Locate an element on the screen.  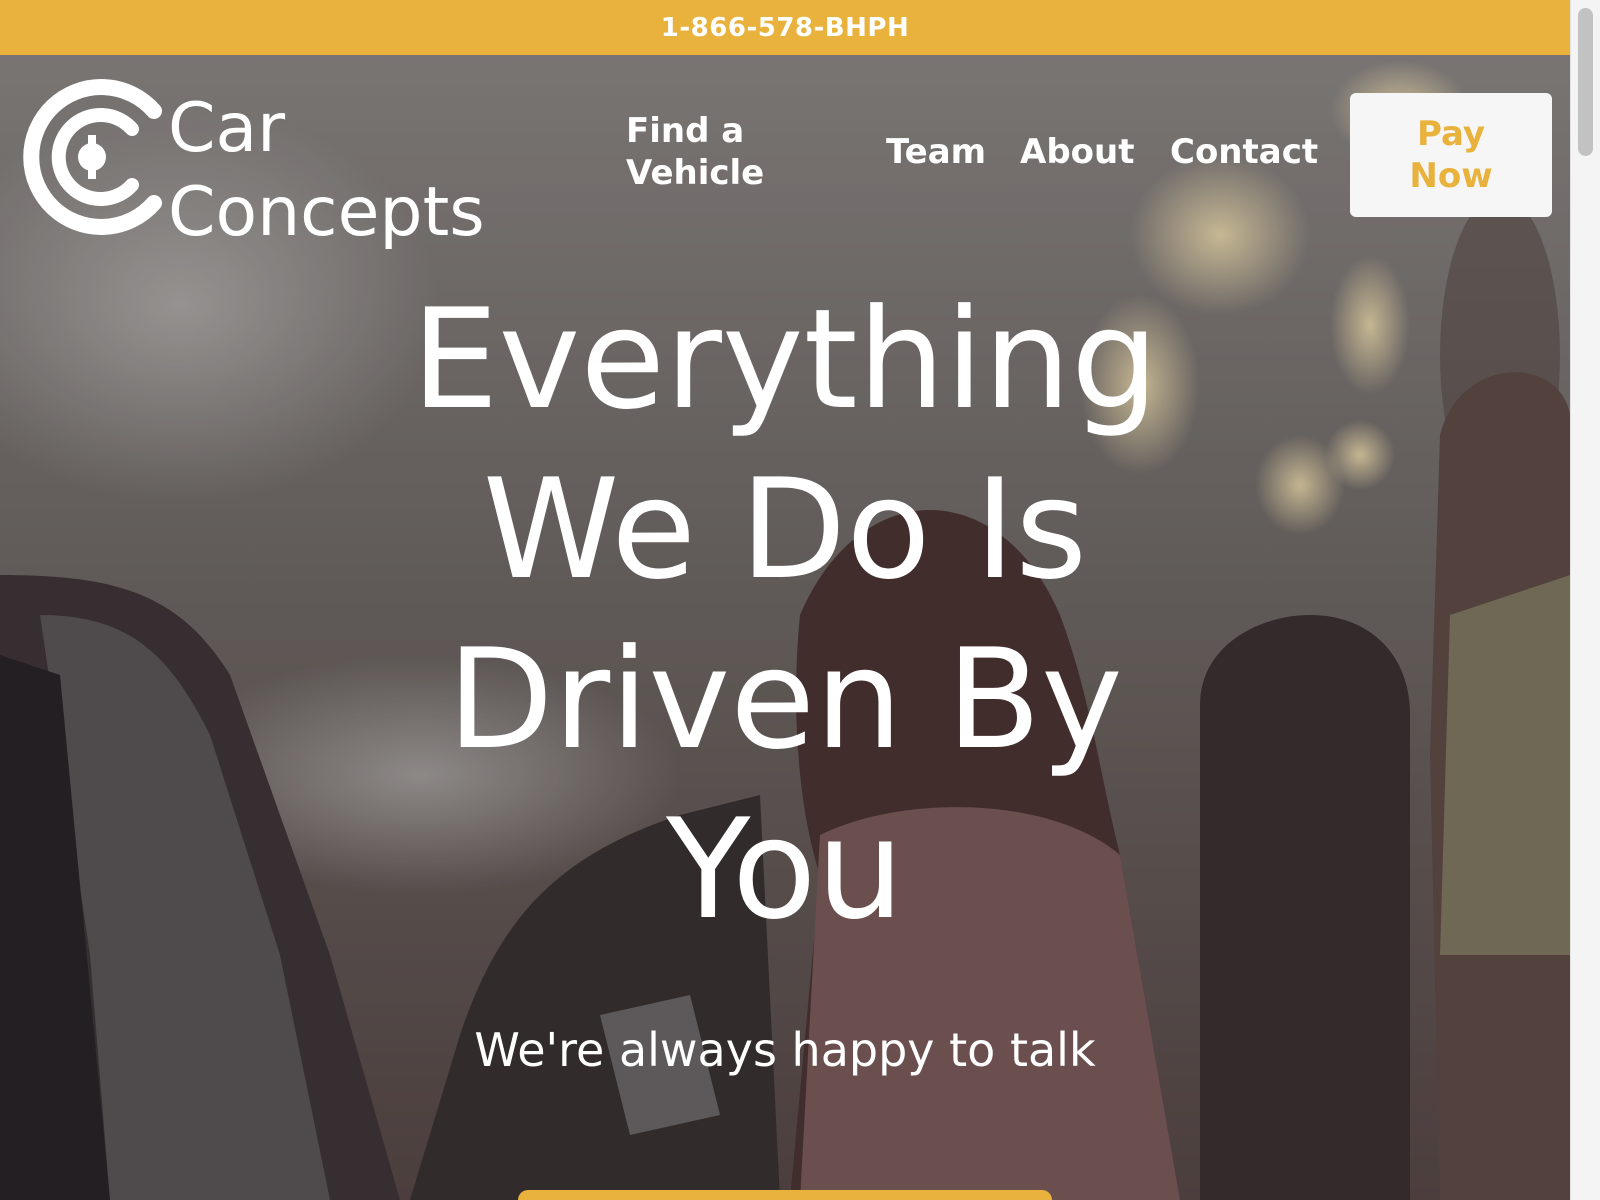
logo-line-2: Concepts is located at coordinates (326, 212).